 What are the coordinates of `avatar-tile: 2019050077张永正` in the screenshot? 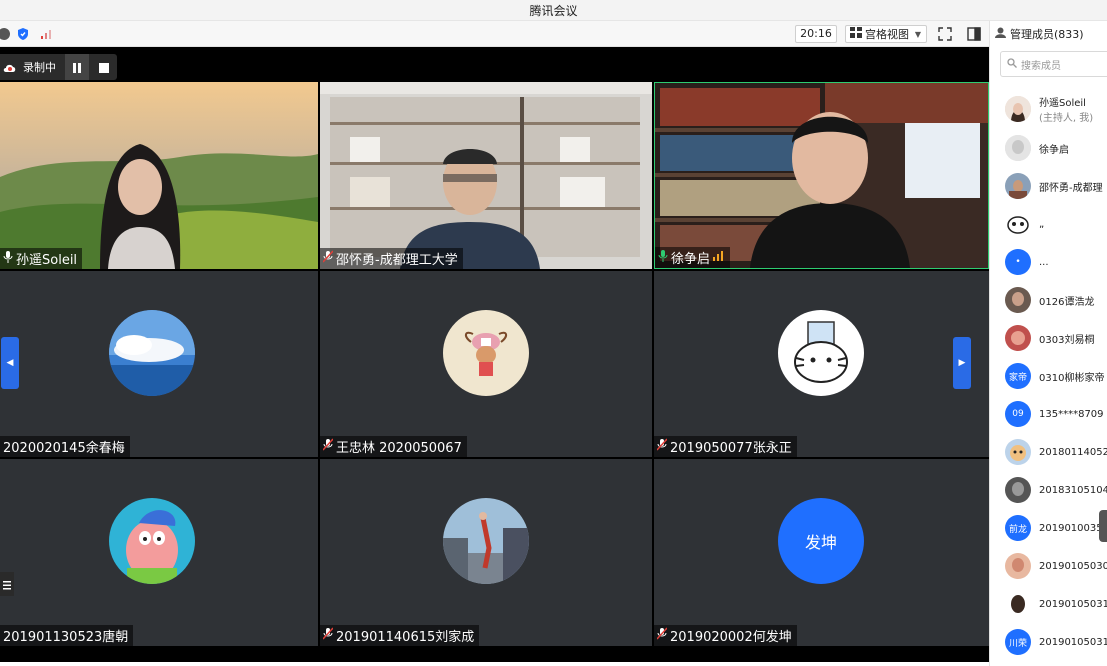 It's located at (821, 364).